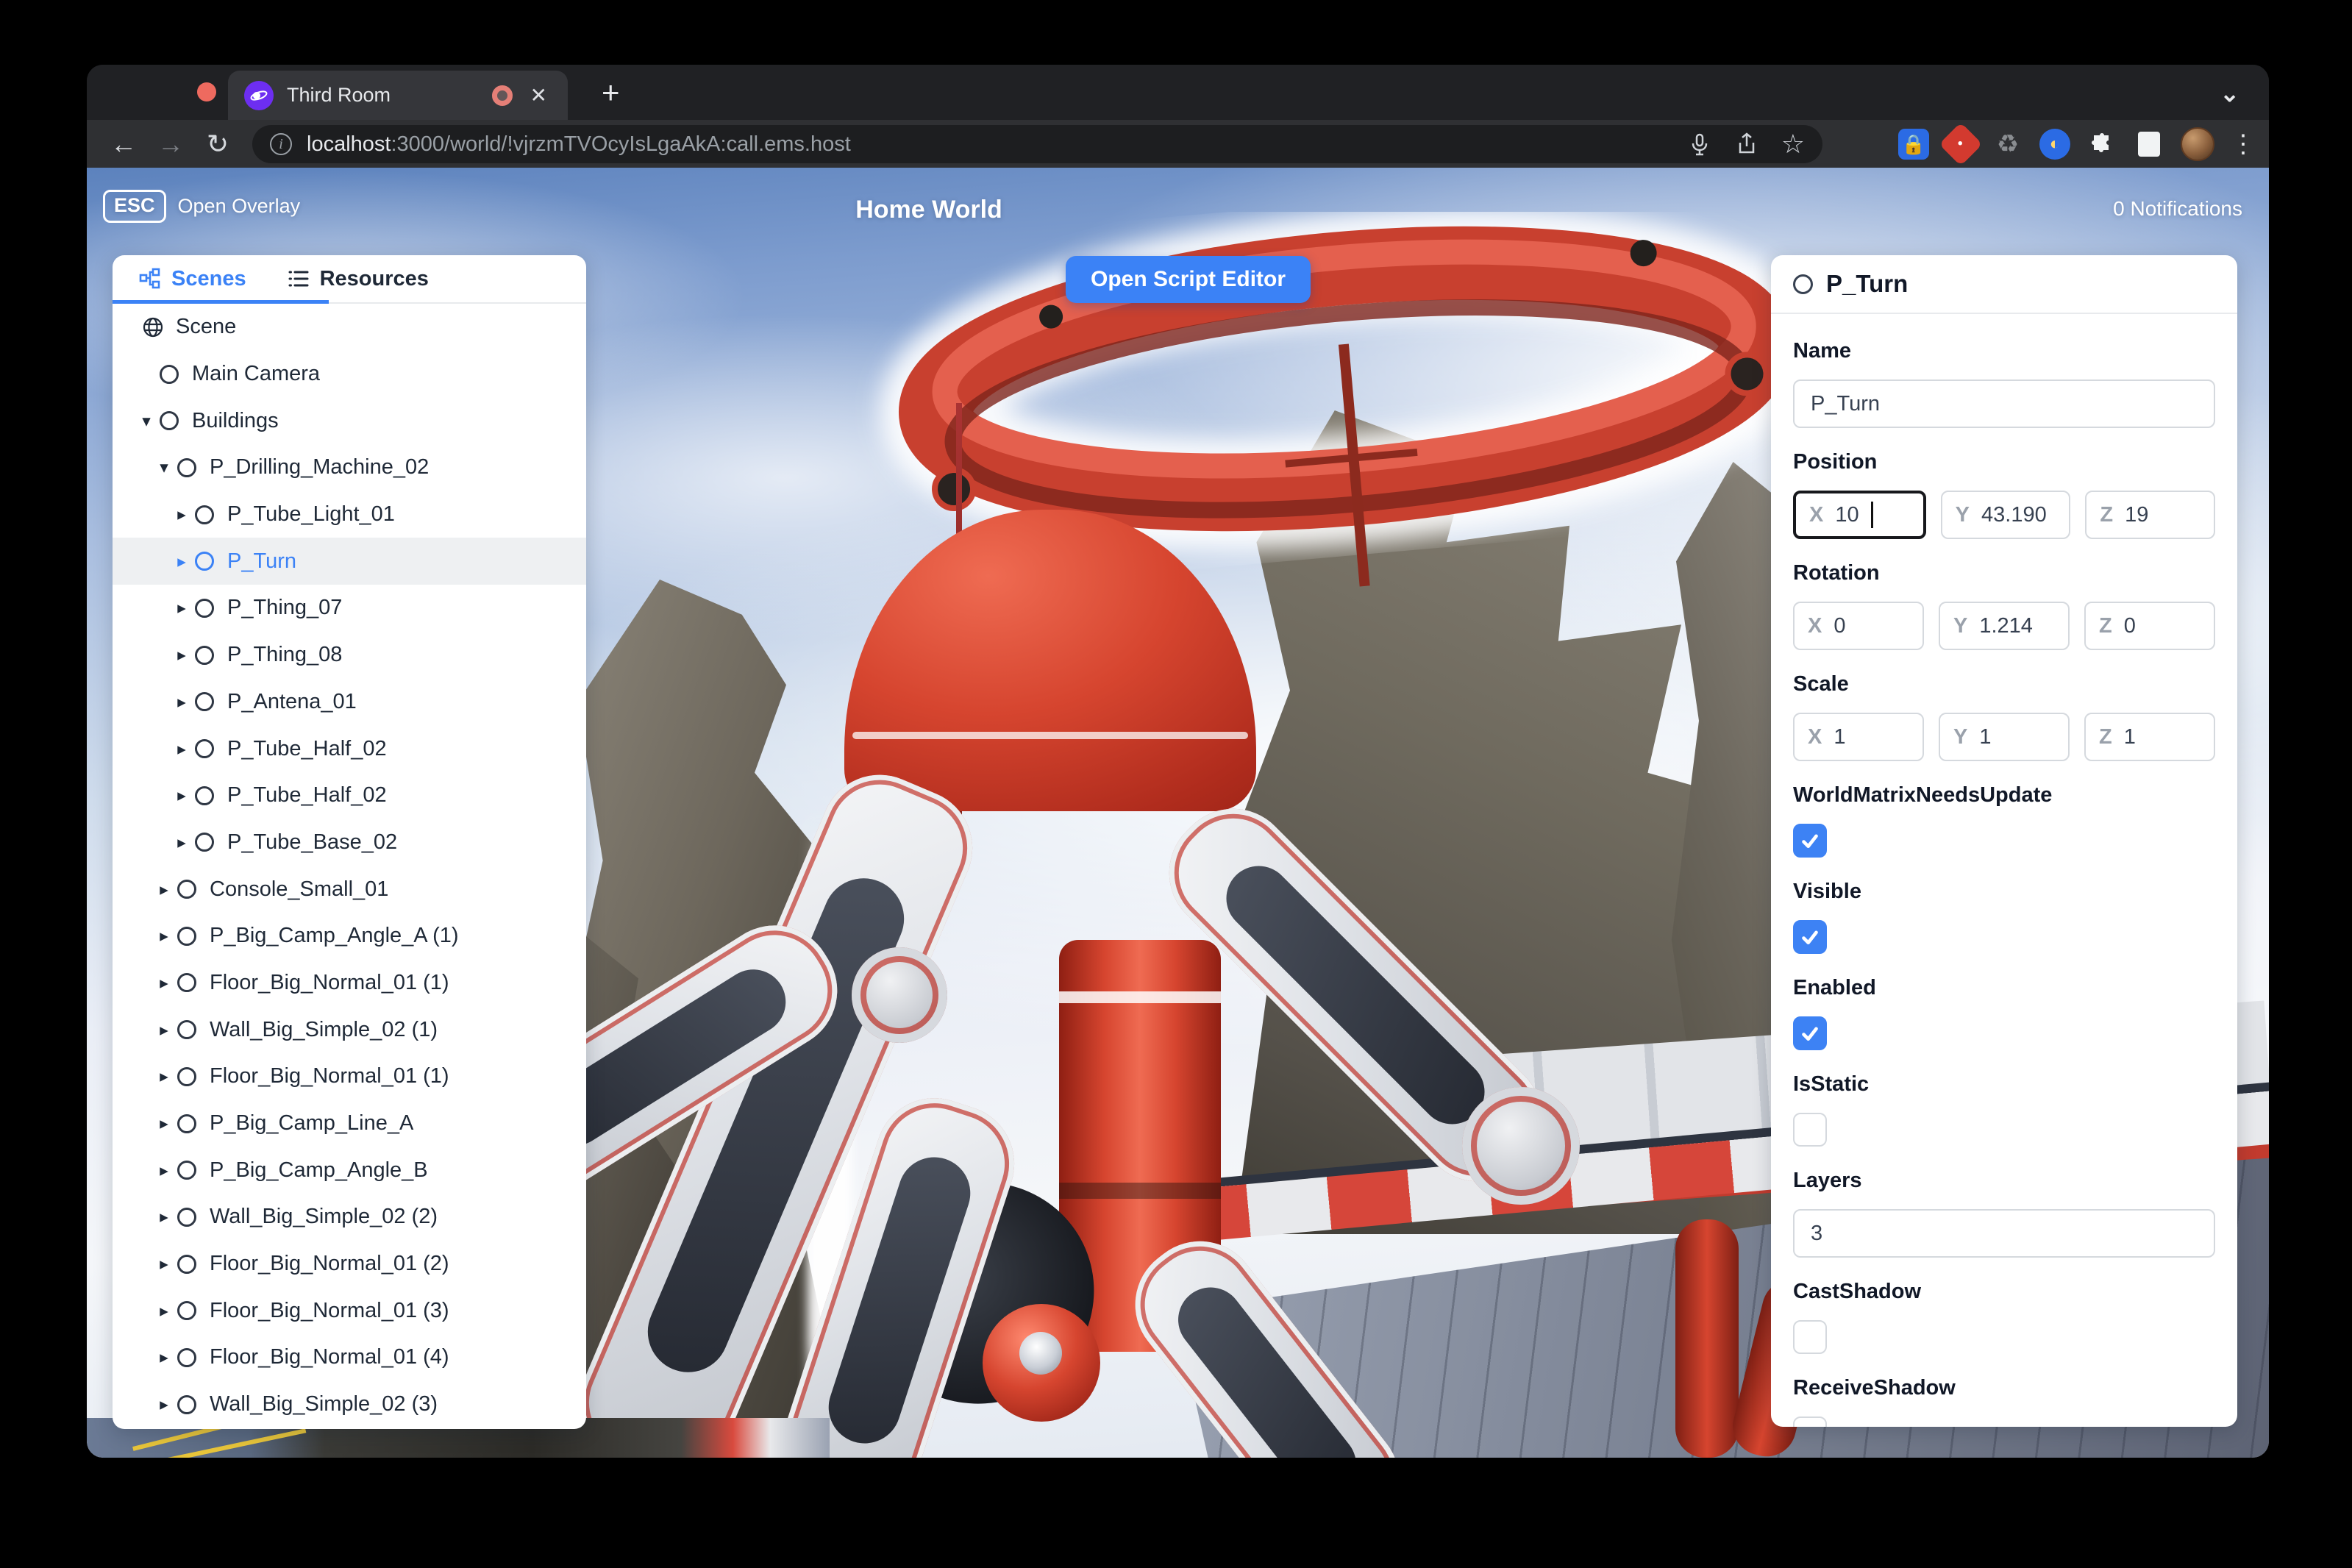  I want to click on recycle-extension-icon: ♻, so click(2007, 144).